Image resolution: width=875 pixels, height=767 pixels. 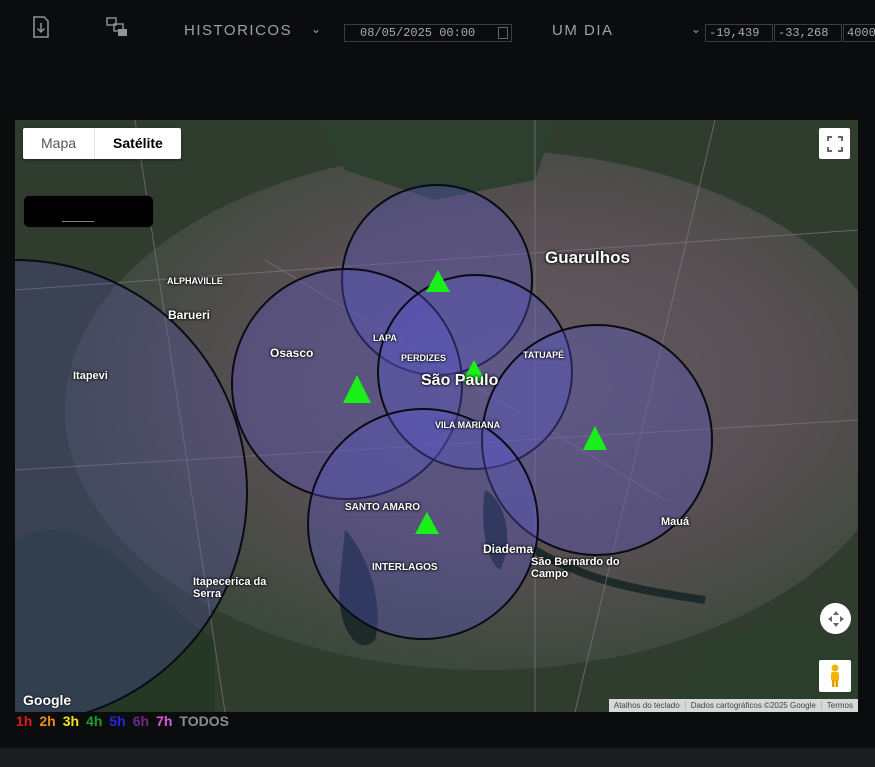 I want to click on hour-filter-6h: 6h, so click(x=141, y=721).